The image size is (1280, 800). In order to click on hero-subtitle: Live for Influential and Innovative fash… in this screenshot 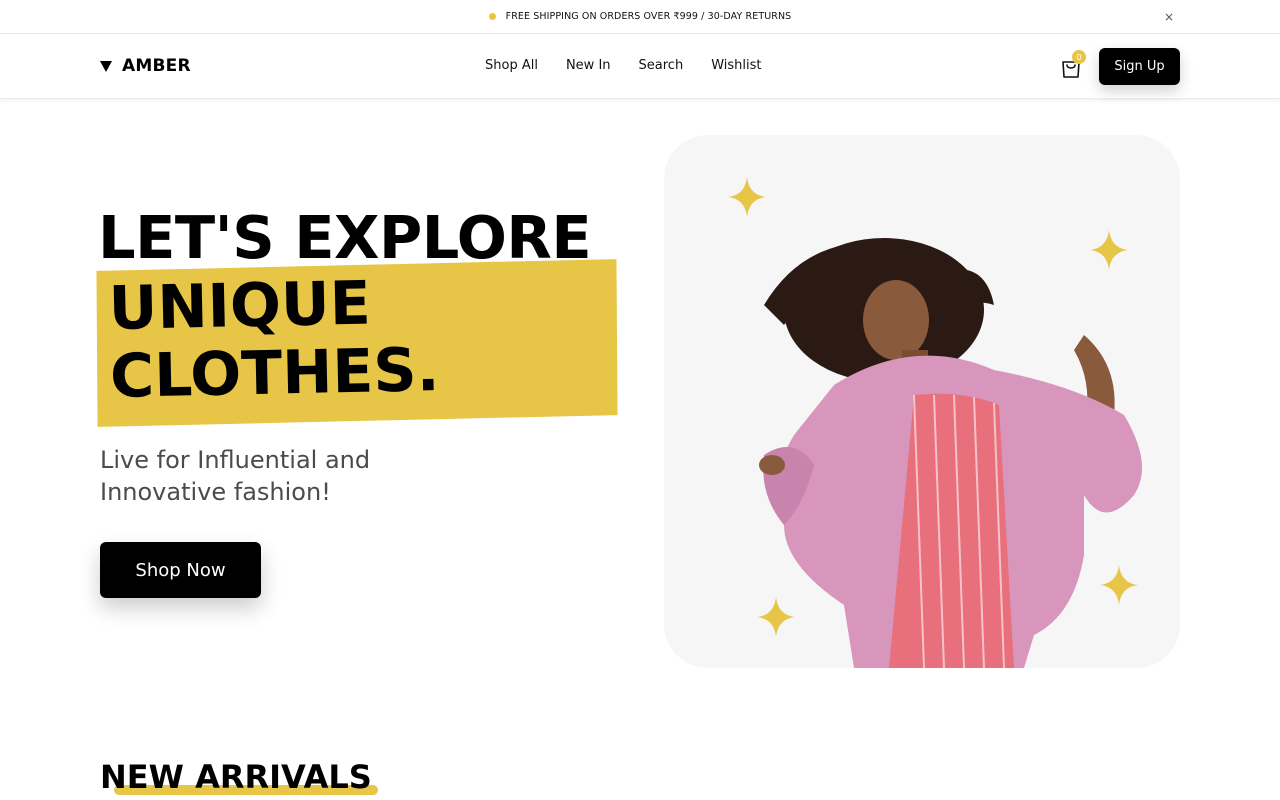, I will do `click(235, 476)`.